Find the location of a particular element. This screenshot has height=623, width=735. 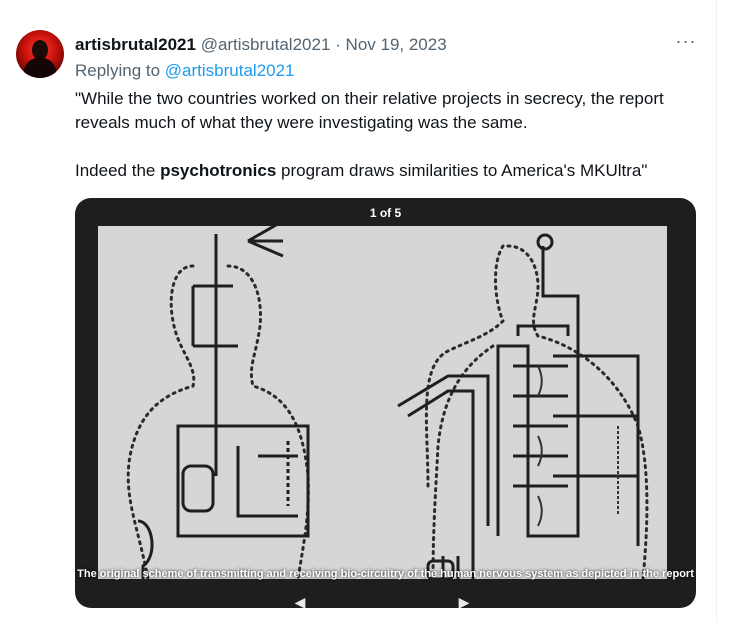

display-name: artisbrutal2021 is located at coordinates (135, 44).